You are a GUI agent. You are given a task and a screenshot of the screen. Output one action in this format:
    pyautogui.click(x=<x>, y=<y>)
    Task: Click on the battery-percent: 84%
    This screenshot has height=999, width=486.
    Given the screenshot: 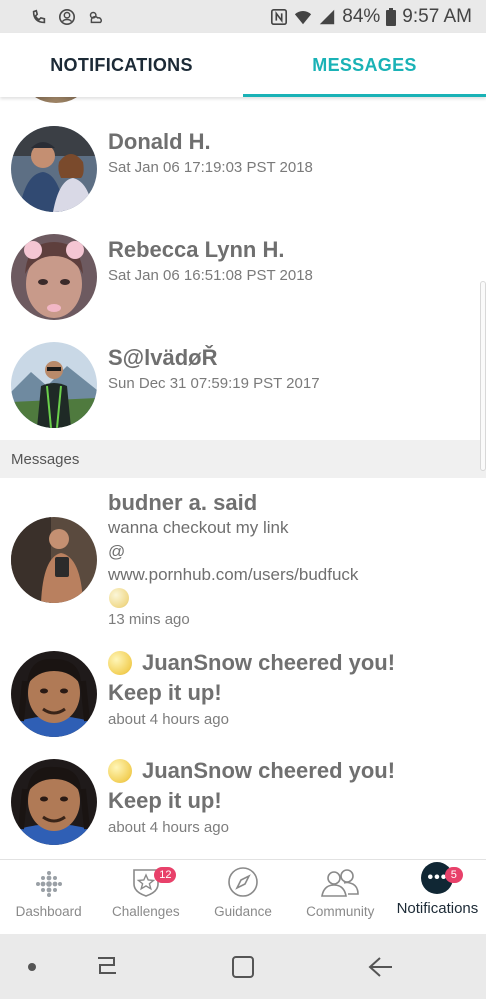 What is the action you would take?
    pyautogui.click(x=361, y=16)
    